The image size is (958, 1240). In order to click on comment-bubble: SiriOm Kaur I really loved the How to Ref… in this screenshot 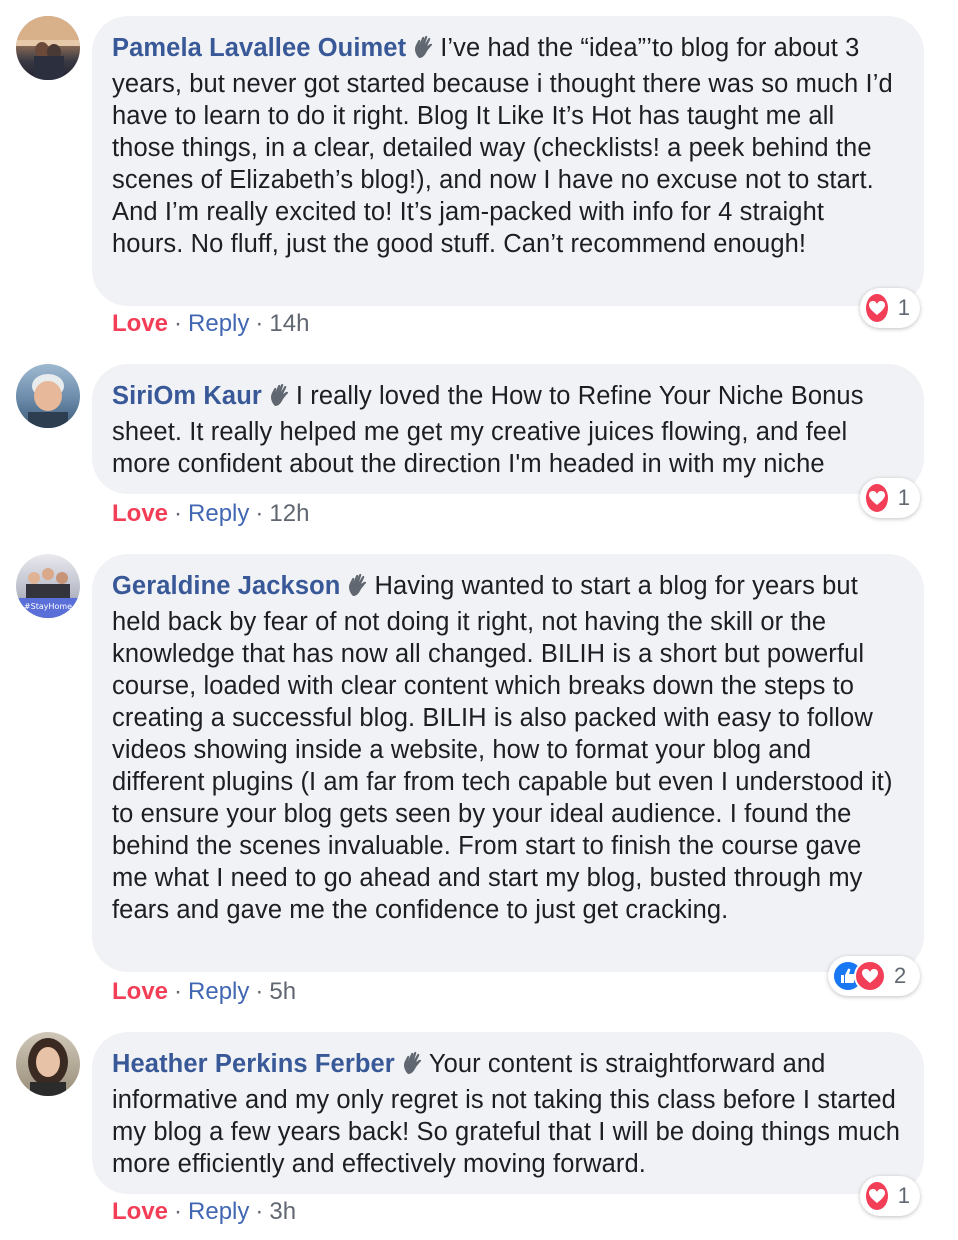, I will do `click(508, 429)`.